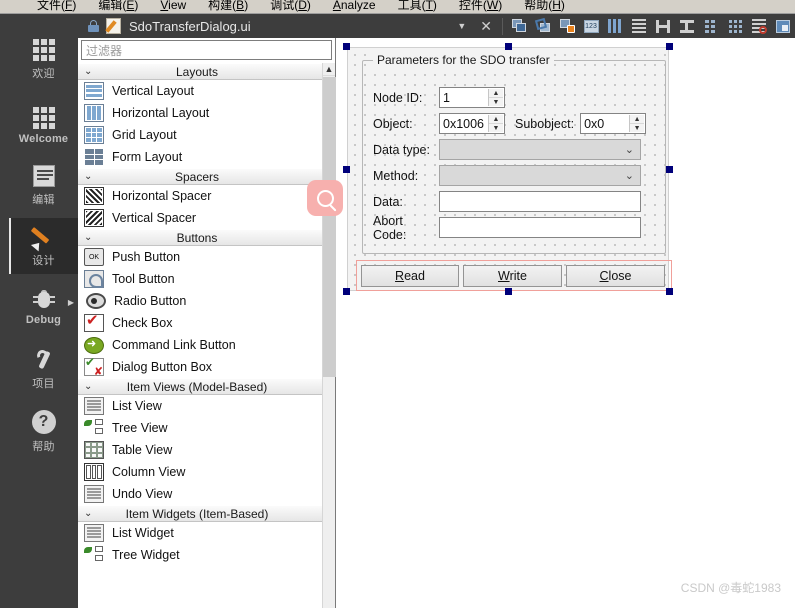 Image resolution: width=795 pixels, height=608 pixels. I want to click on widget-item-item-views-model-based--0: List View, so click(200, 406).